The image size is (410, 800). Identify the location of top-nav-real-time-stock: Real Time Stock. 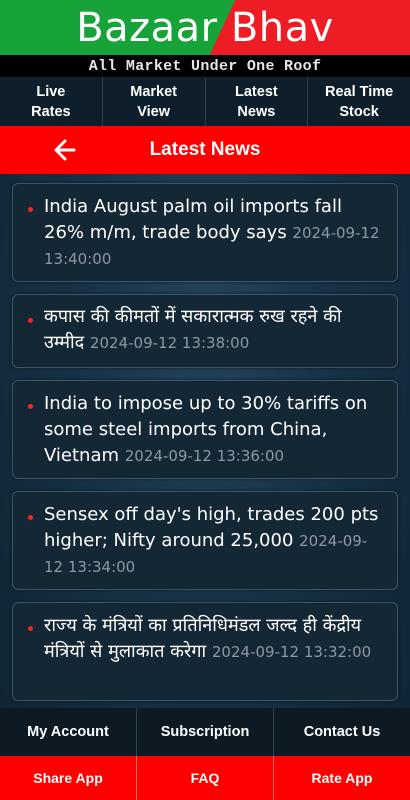
(359, 101).